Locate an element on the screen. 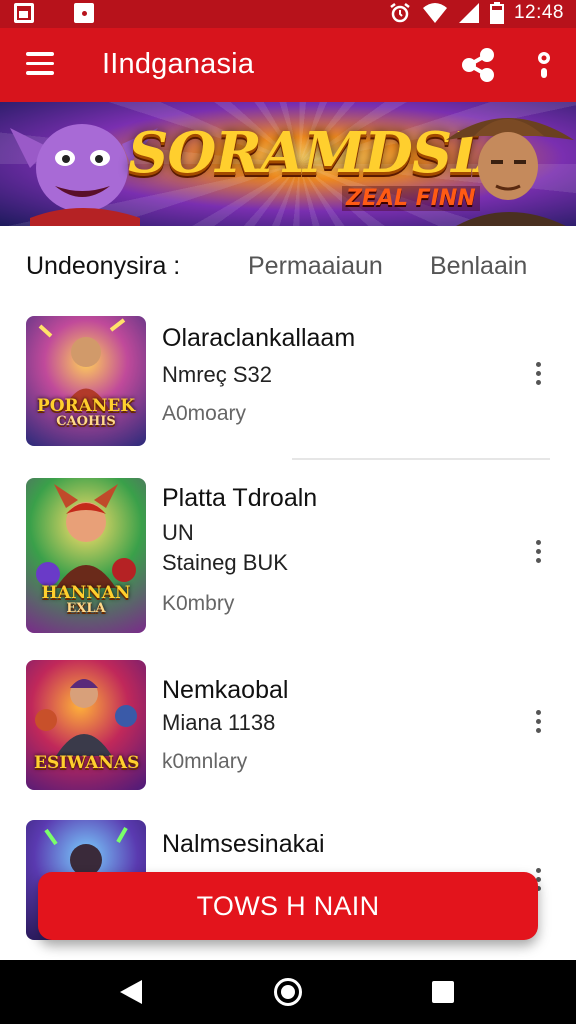 This screenshot has width=576, height=1024. app-bar: IIndganasia is located at coordinates (288, 65).